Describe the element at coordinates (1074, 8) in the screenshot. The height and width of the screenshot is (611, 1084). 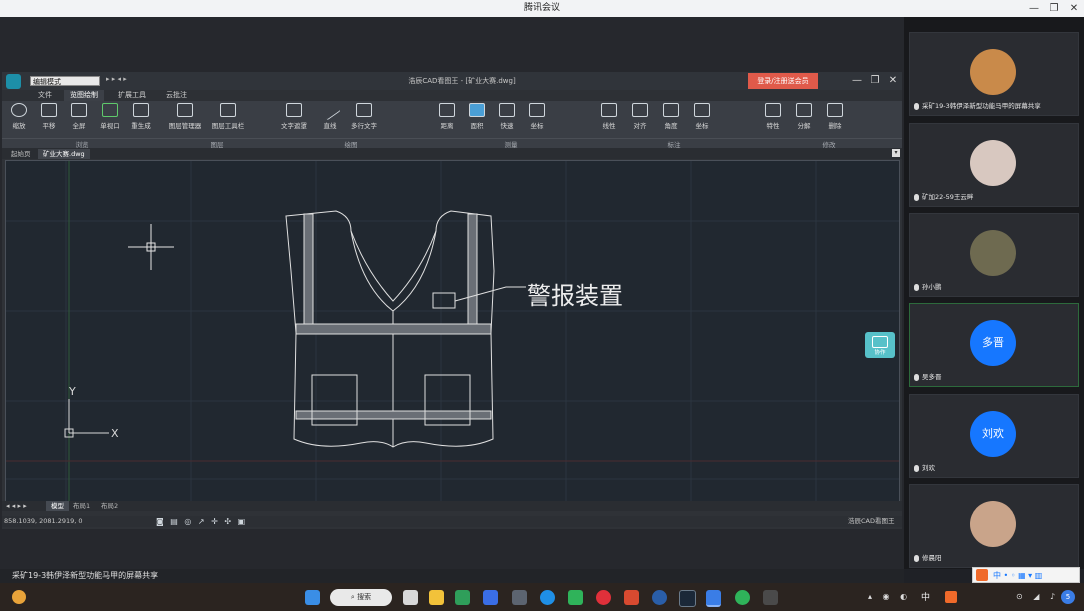
I see `close-icon: ✕` at that location.